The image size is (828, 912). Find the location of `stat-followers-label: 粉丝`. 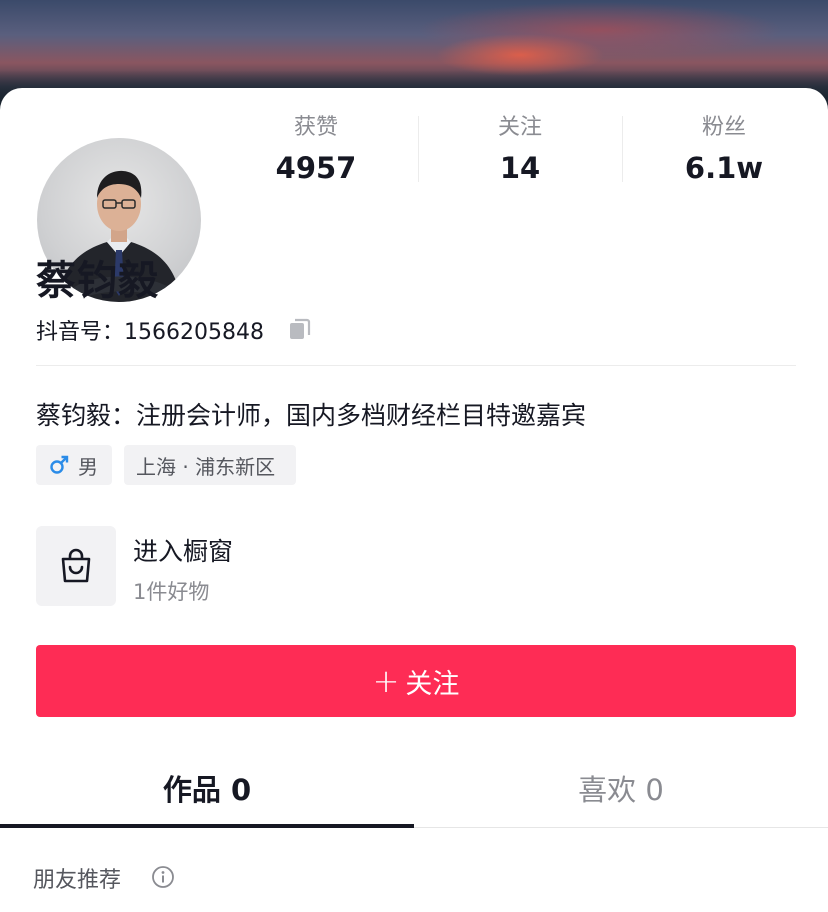

stat-followers-label: 粉丝 is located at coordinates (723, 127).